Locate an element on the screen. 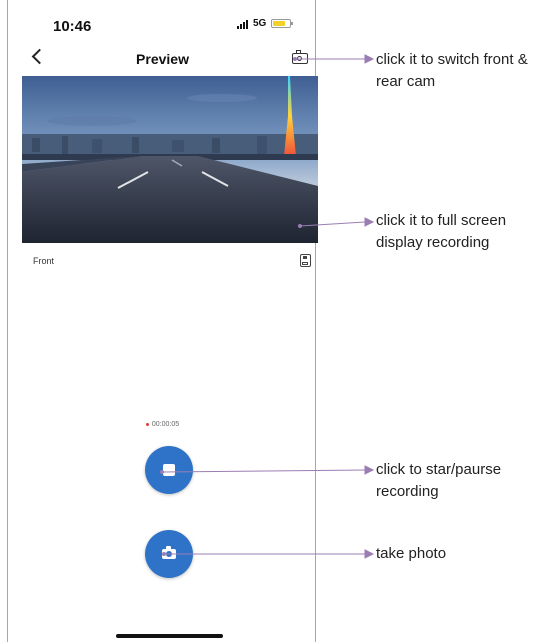 This screenshot has height=642, width=549. leader-dot-record is located at coordinates (162, 472).